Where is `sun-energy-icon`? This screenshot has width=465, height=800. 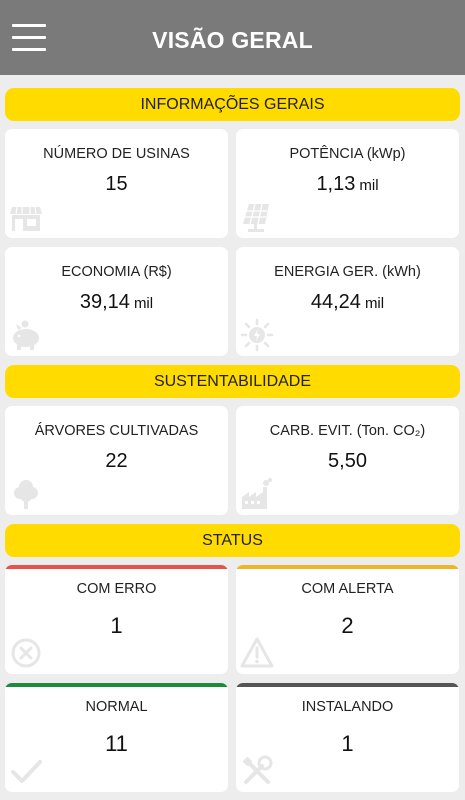 sun-energy-icon is located at coordinates (257, 335).